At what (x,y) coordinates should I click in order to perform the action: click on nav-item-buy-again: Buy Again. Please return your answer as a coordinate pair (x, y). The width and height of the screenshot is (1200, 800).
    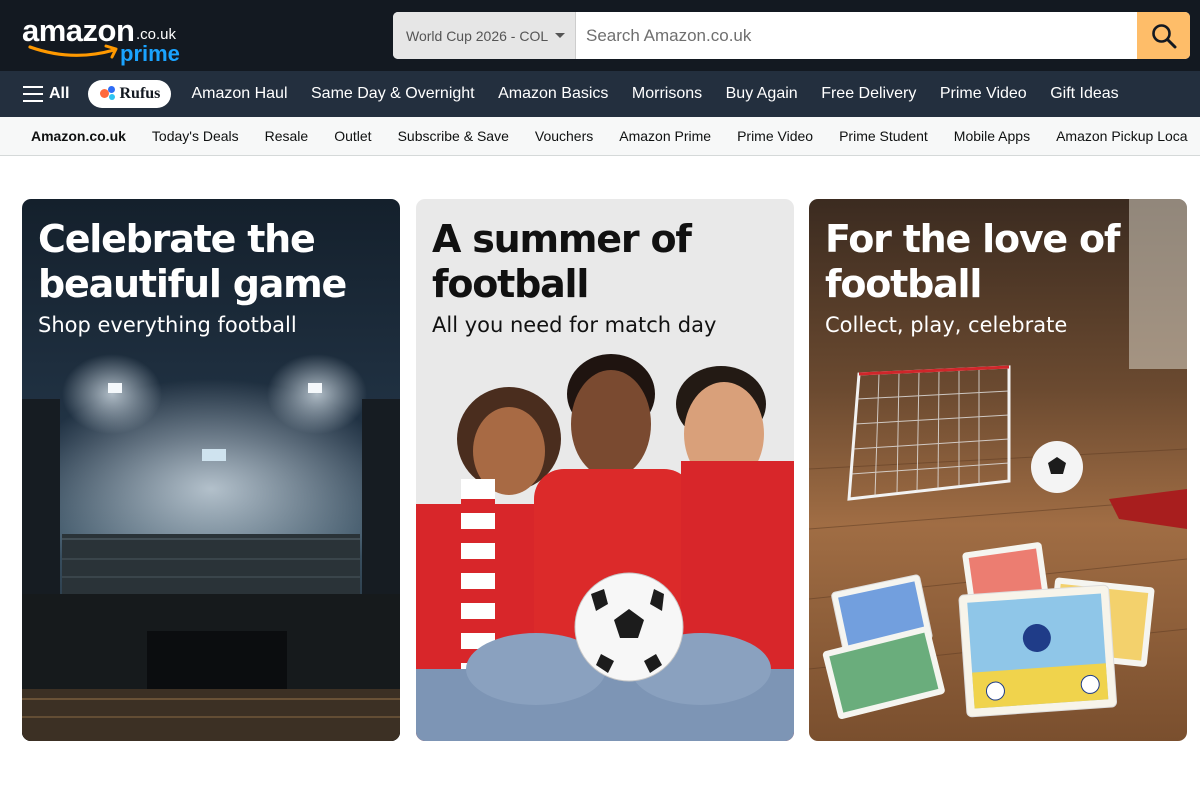
    Looking at the image, I should click on (762, 94).